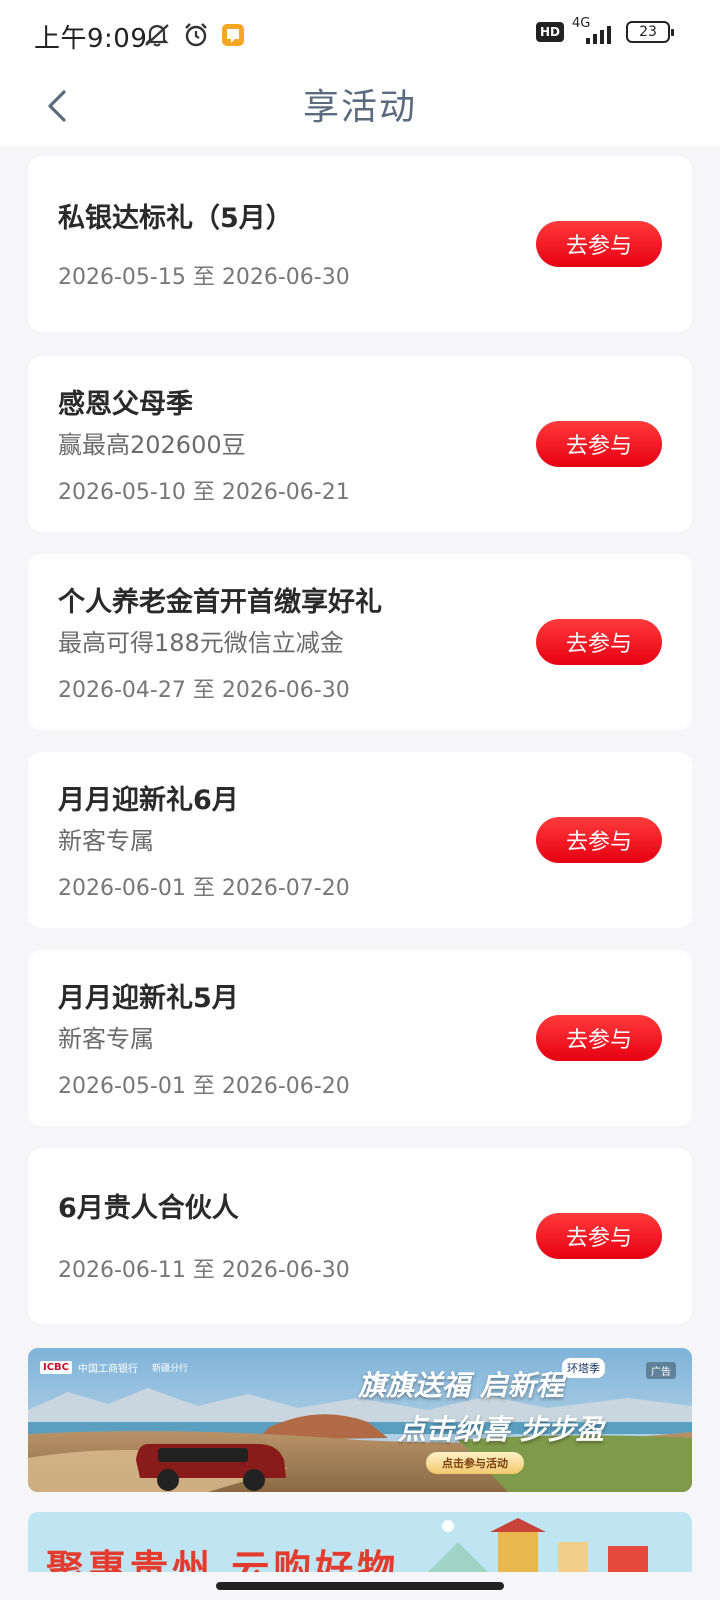 The height and width of the screenshot is (1600, 720). I want to click on hd-badge: HD, so click(549, 32).